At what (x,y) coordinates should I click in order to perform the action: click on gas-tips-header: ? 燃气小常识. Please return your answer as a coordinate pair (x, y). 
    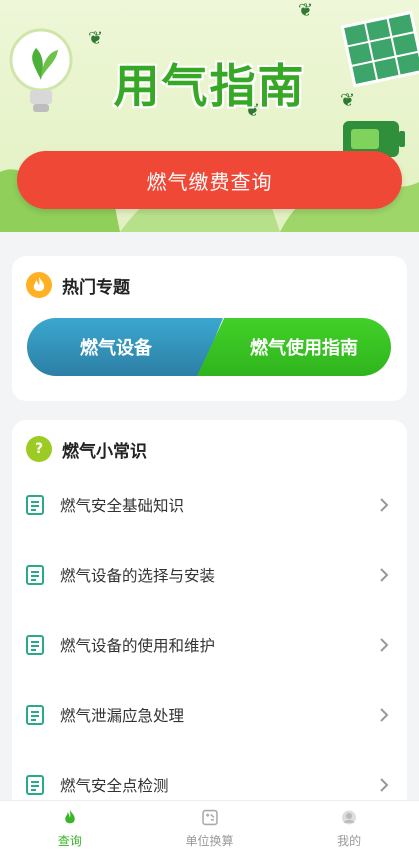
    Looking at the image, I should click on (86, 449).